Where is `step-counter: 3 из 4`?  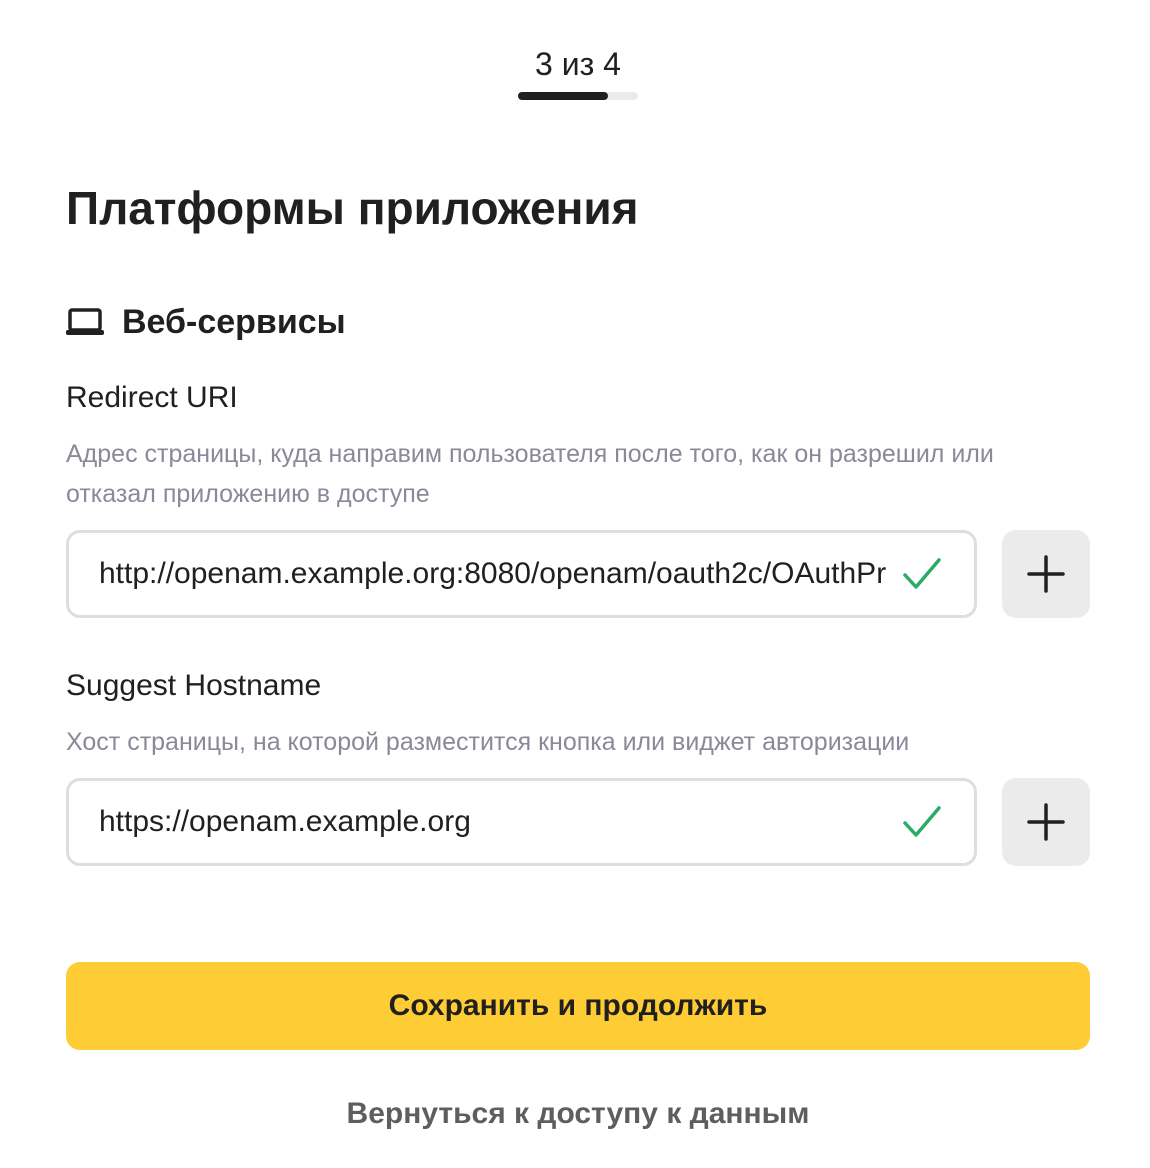
step-counter: 3 из 4 is located at coordinates (578, 64).